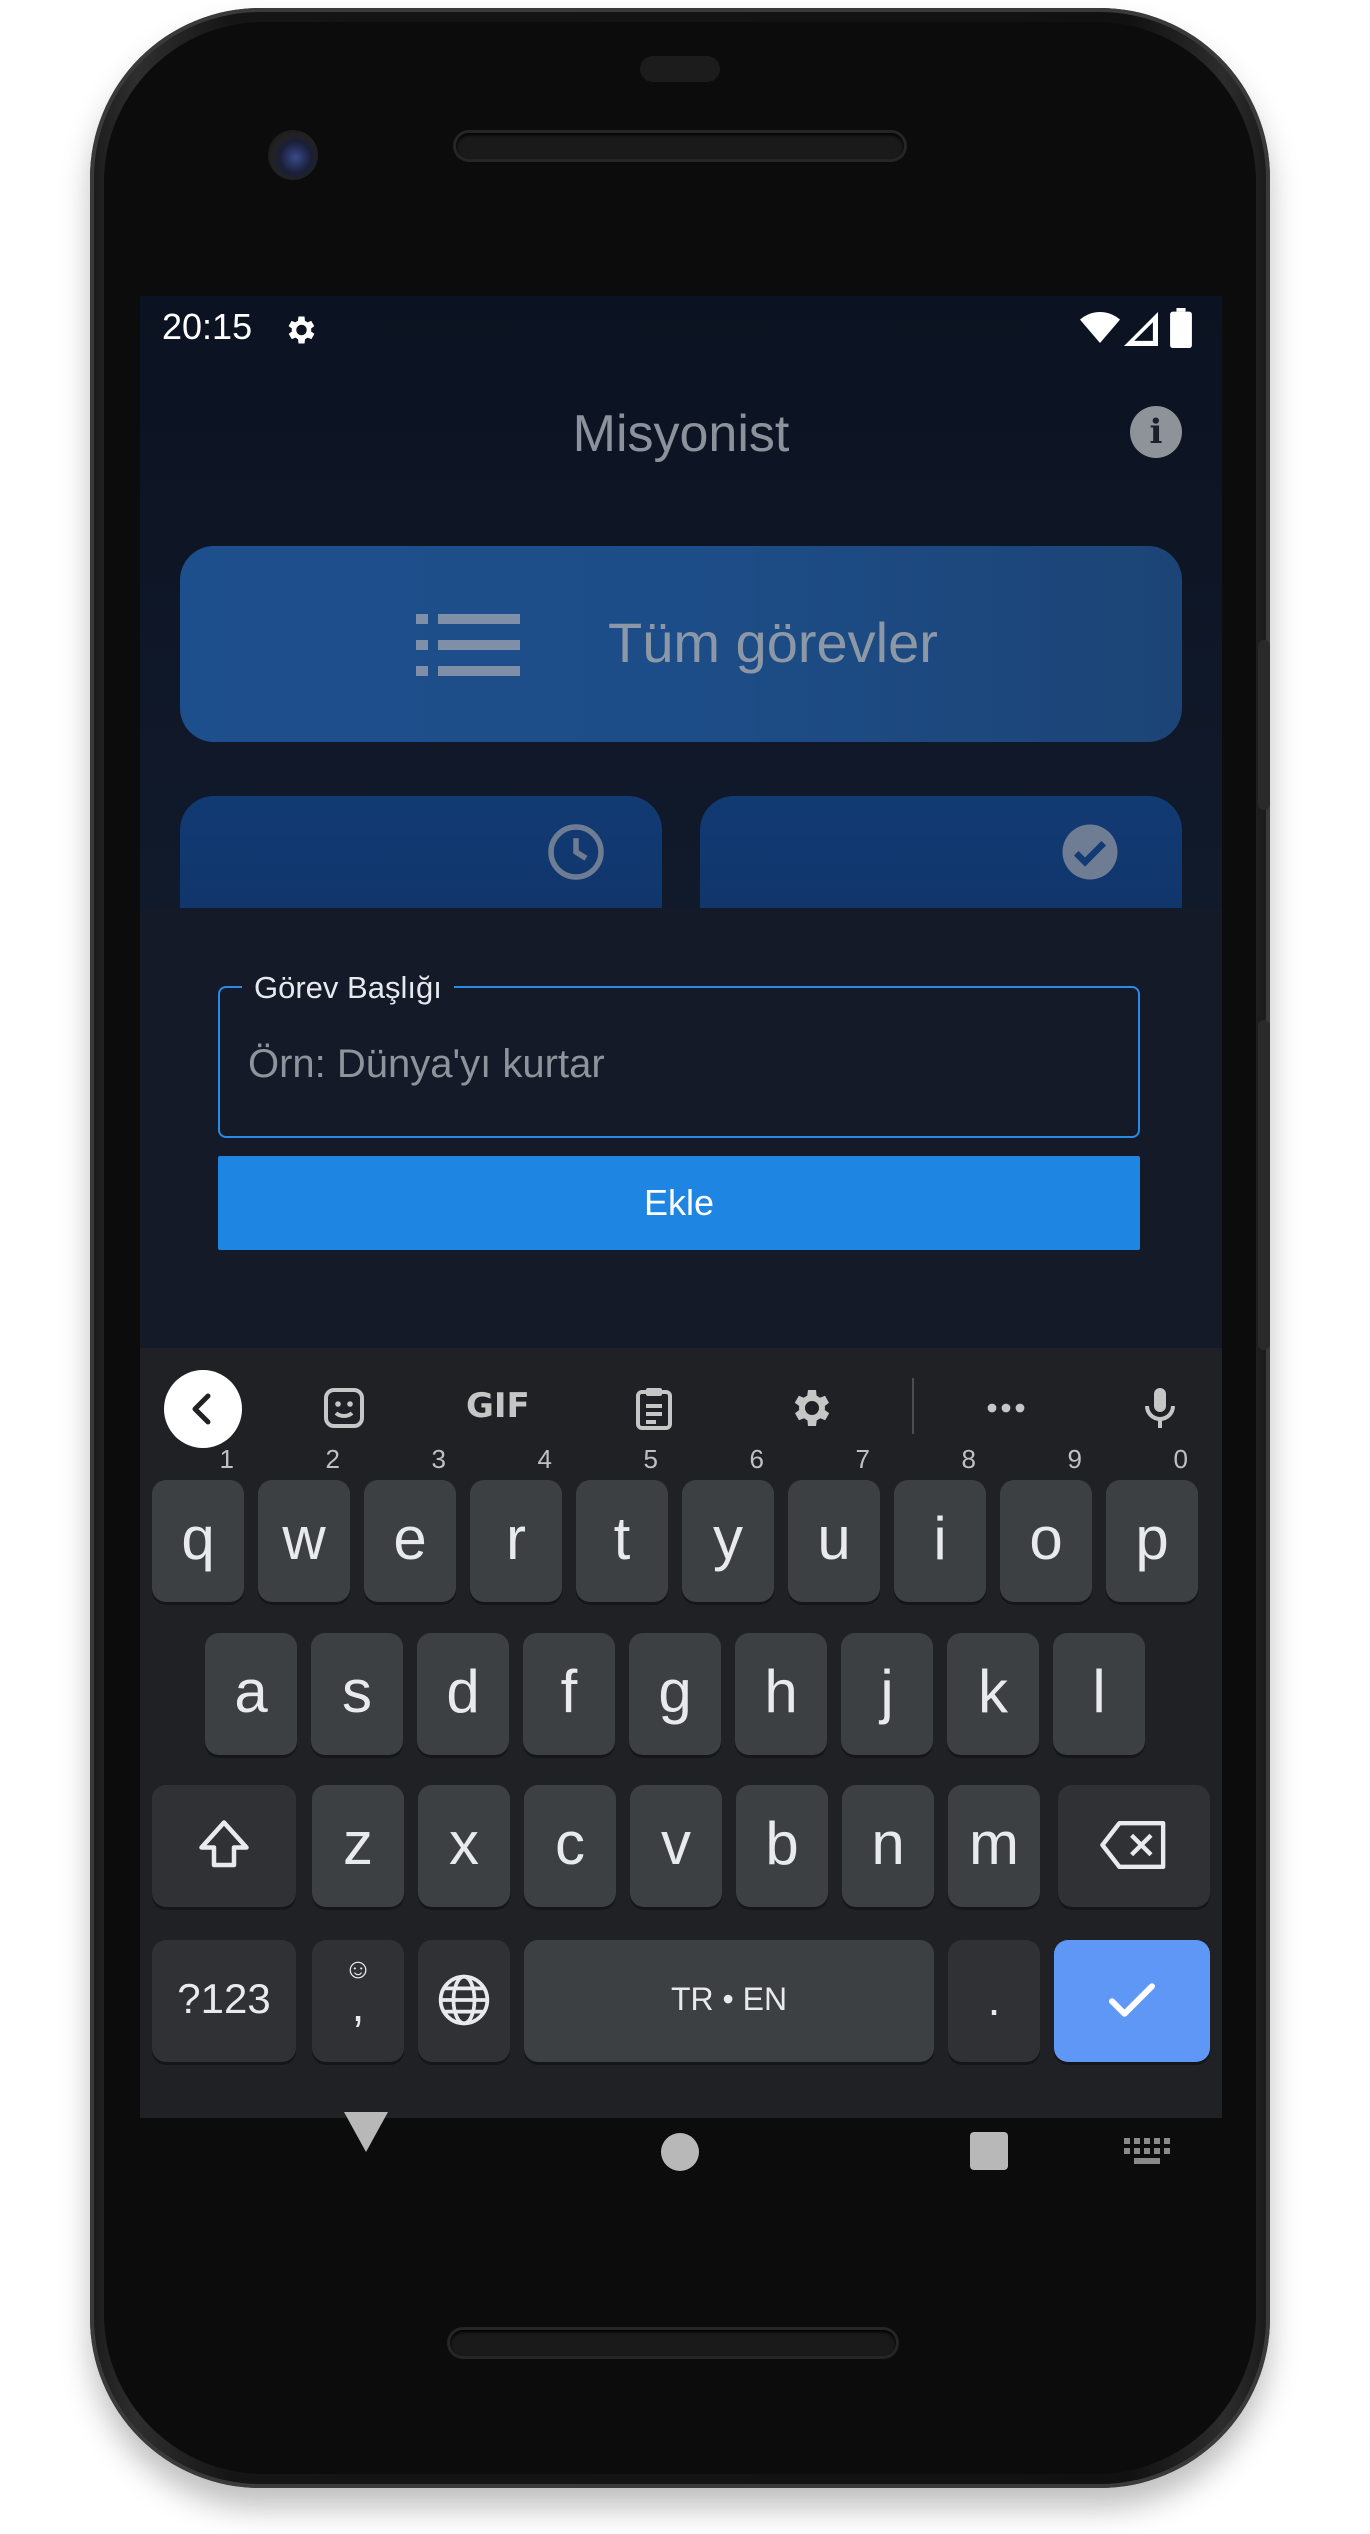  What do you see at coordinates (862, 1459) in the screenshot?
I see `key-hint: 7` at bounding box center [862, 1459].